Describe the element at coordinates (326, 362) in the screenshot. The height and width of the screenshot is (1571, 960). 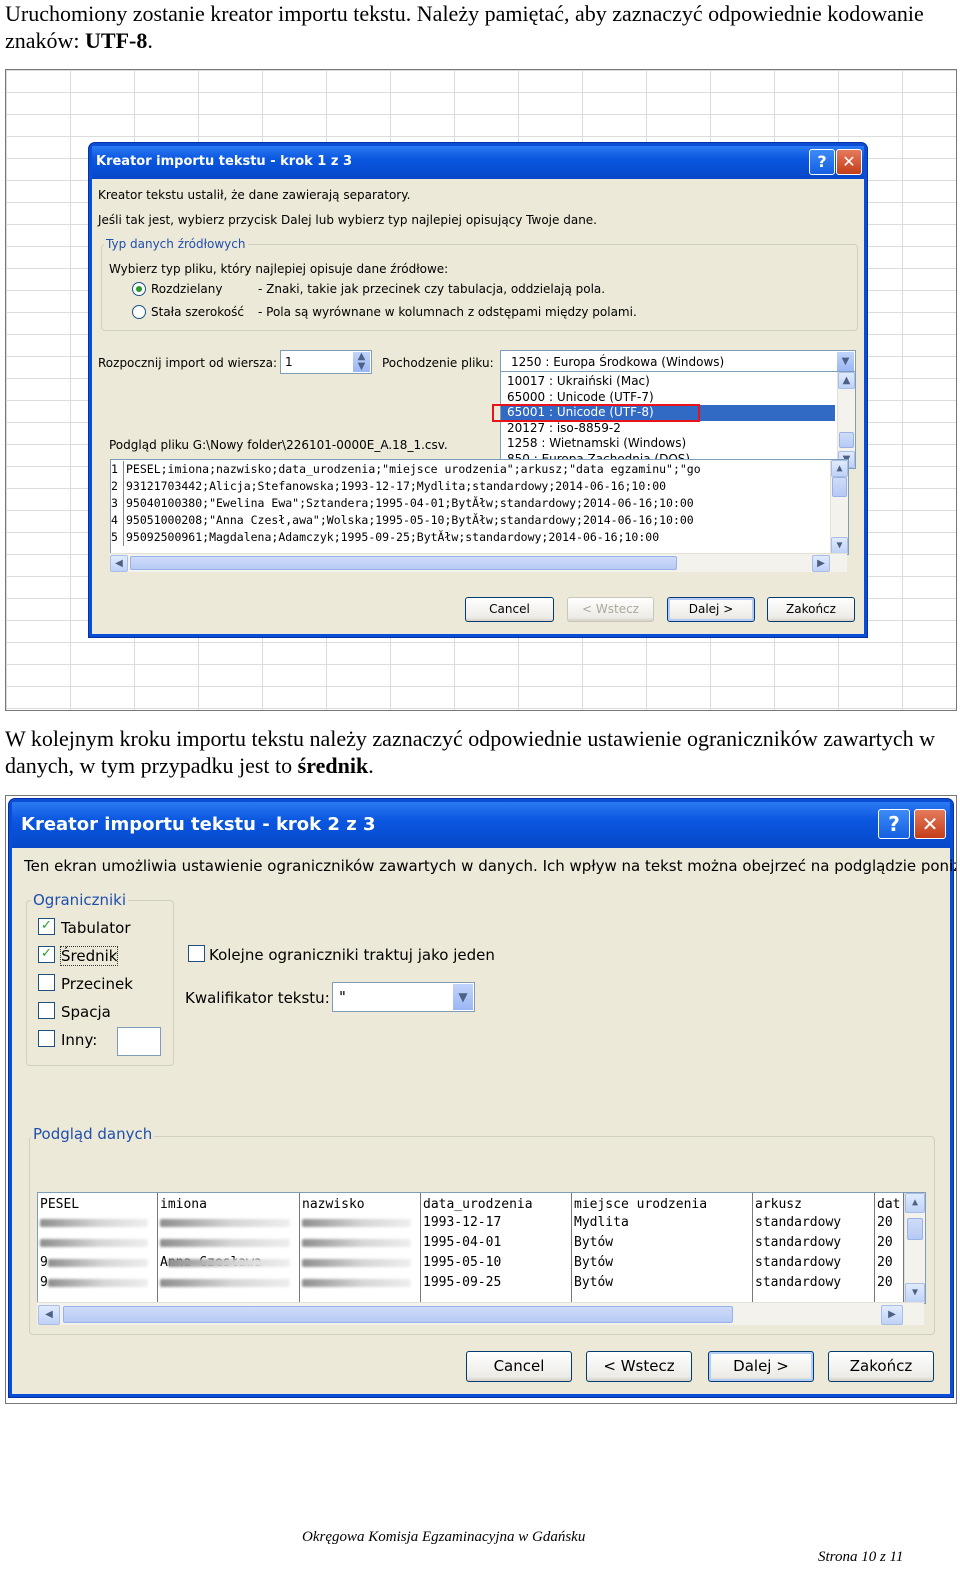
I see `start-row-spinner: 1 ▲ ▼` at that location.